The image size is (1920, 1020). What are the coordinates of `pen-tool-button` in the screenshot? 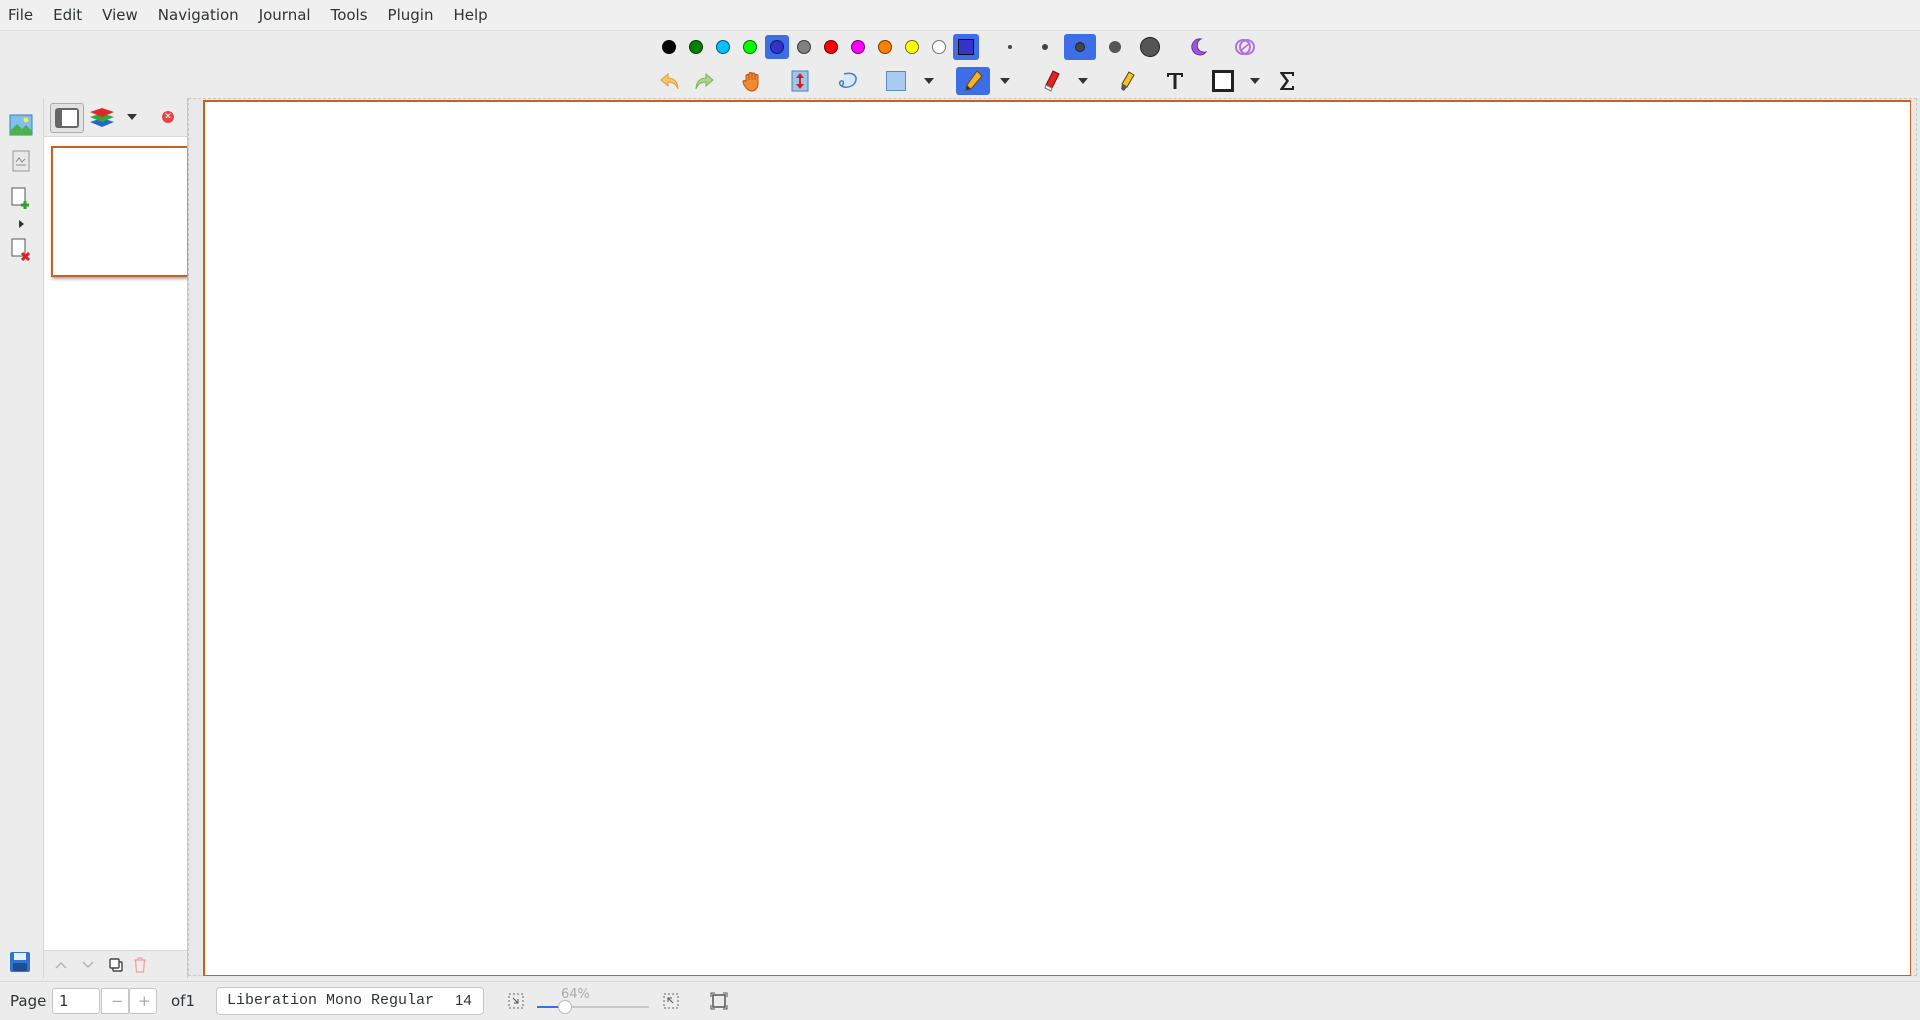 It's located at (973, 81).